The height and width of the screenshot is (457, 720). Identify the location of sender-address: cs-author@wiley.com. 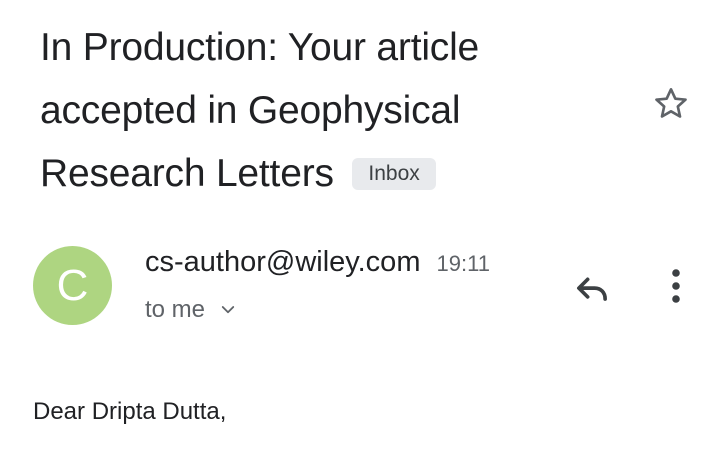
(282, 262).